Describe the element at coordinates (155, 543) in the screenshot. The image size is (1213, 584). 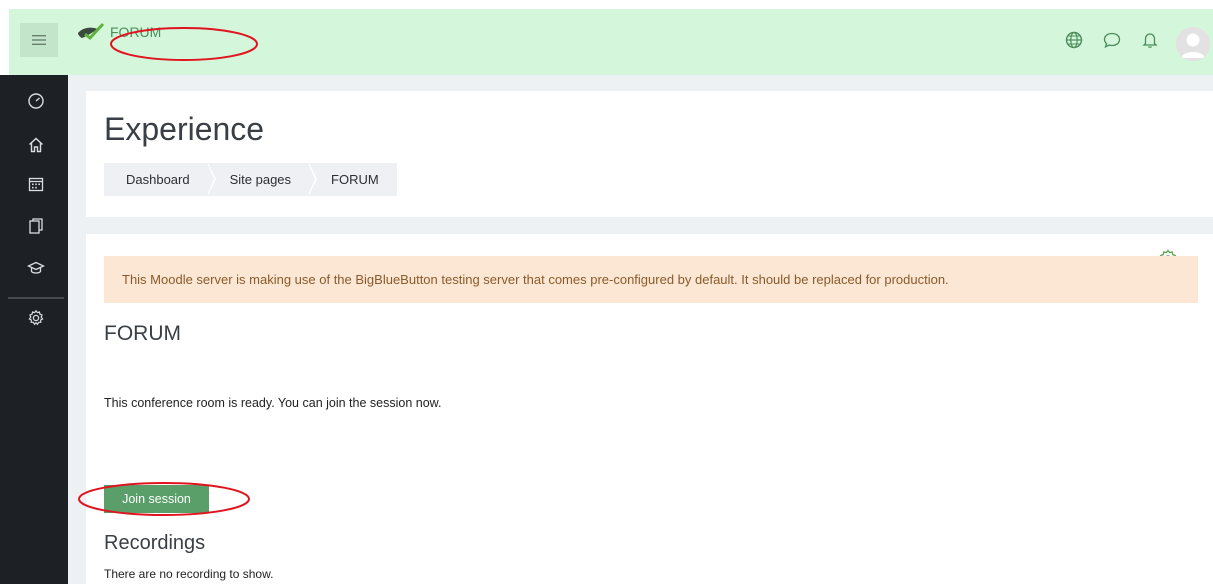
I see `recordings-title: Recordings` at that location.